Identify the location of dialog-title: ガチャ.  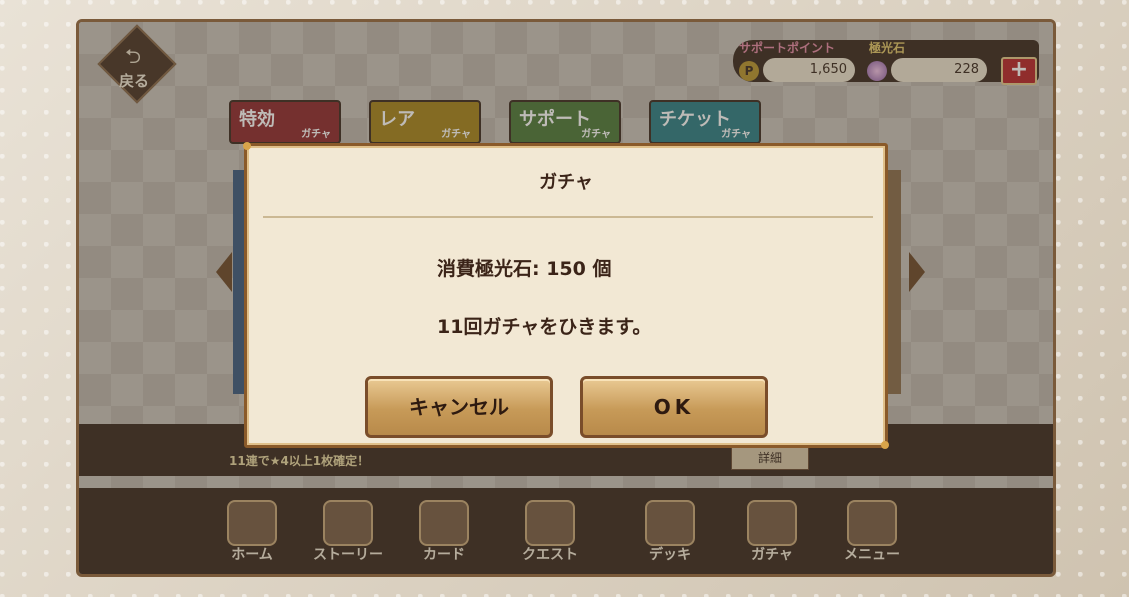
(566, 182).